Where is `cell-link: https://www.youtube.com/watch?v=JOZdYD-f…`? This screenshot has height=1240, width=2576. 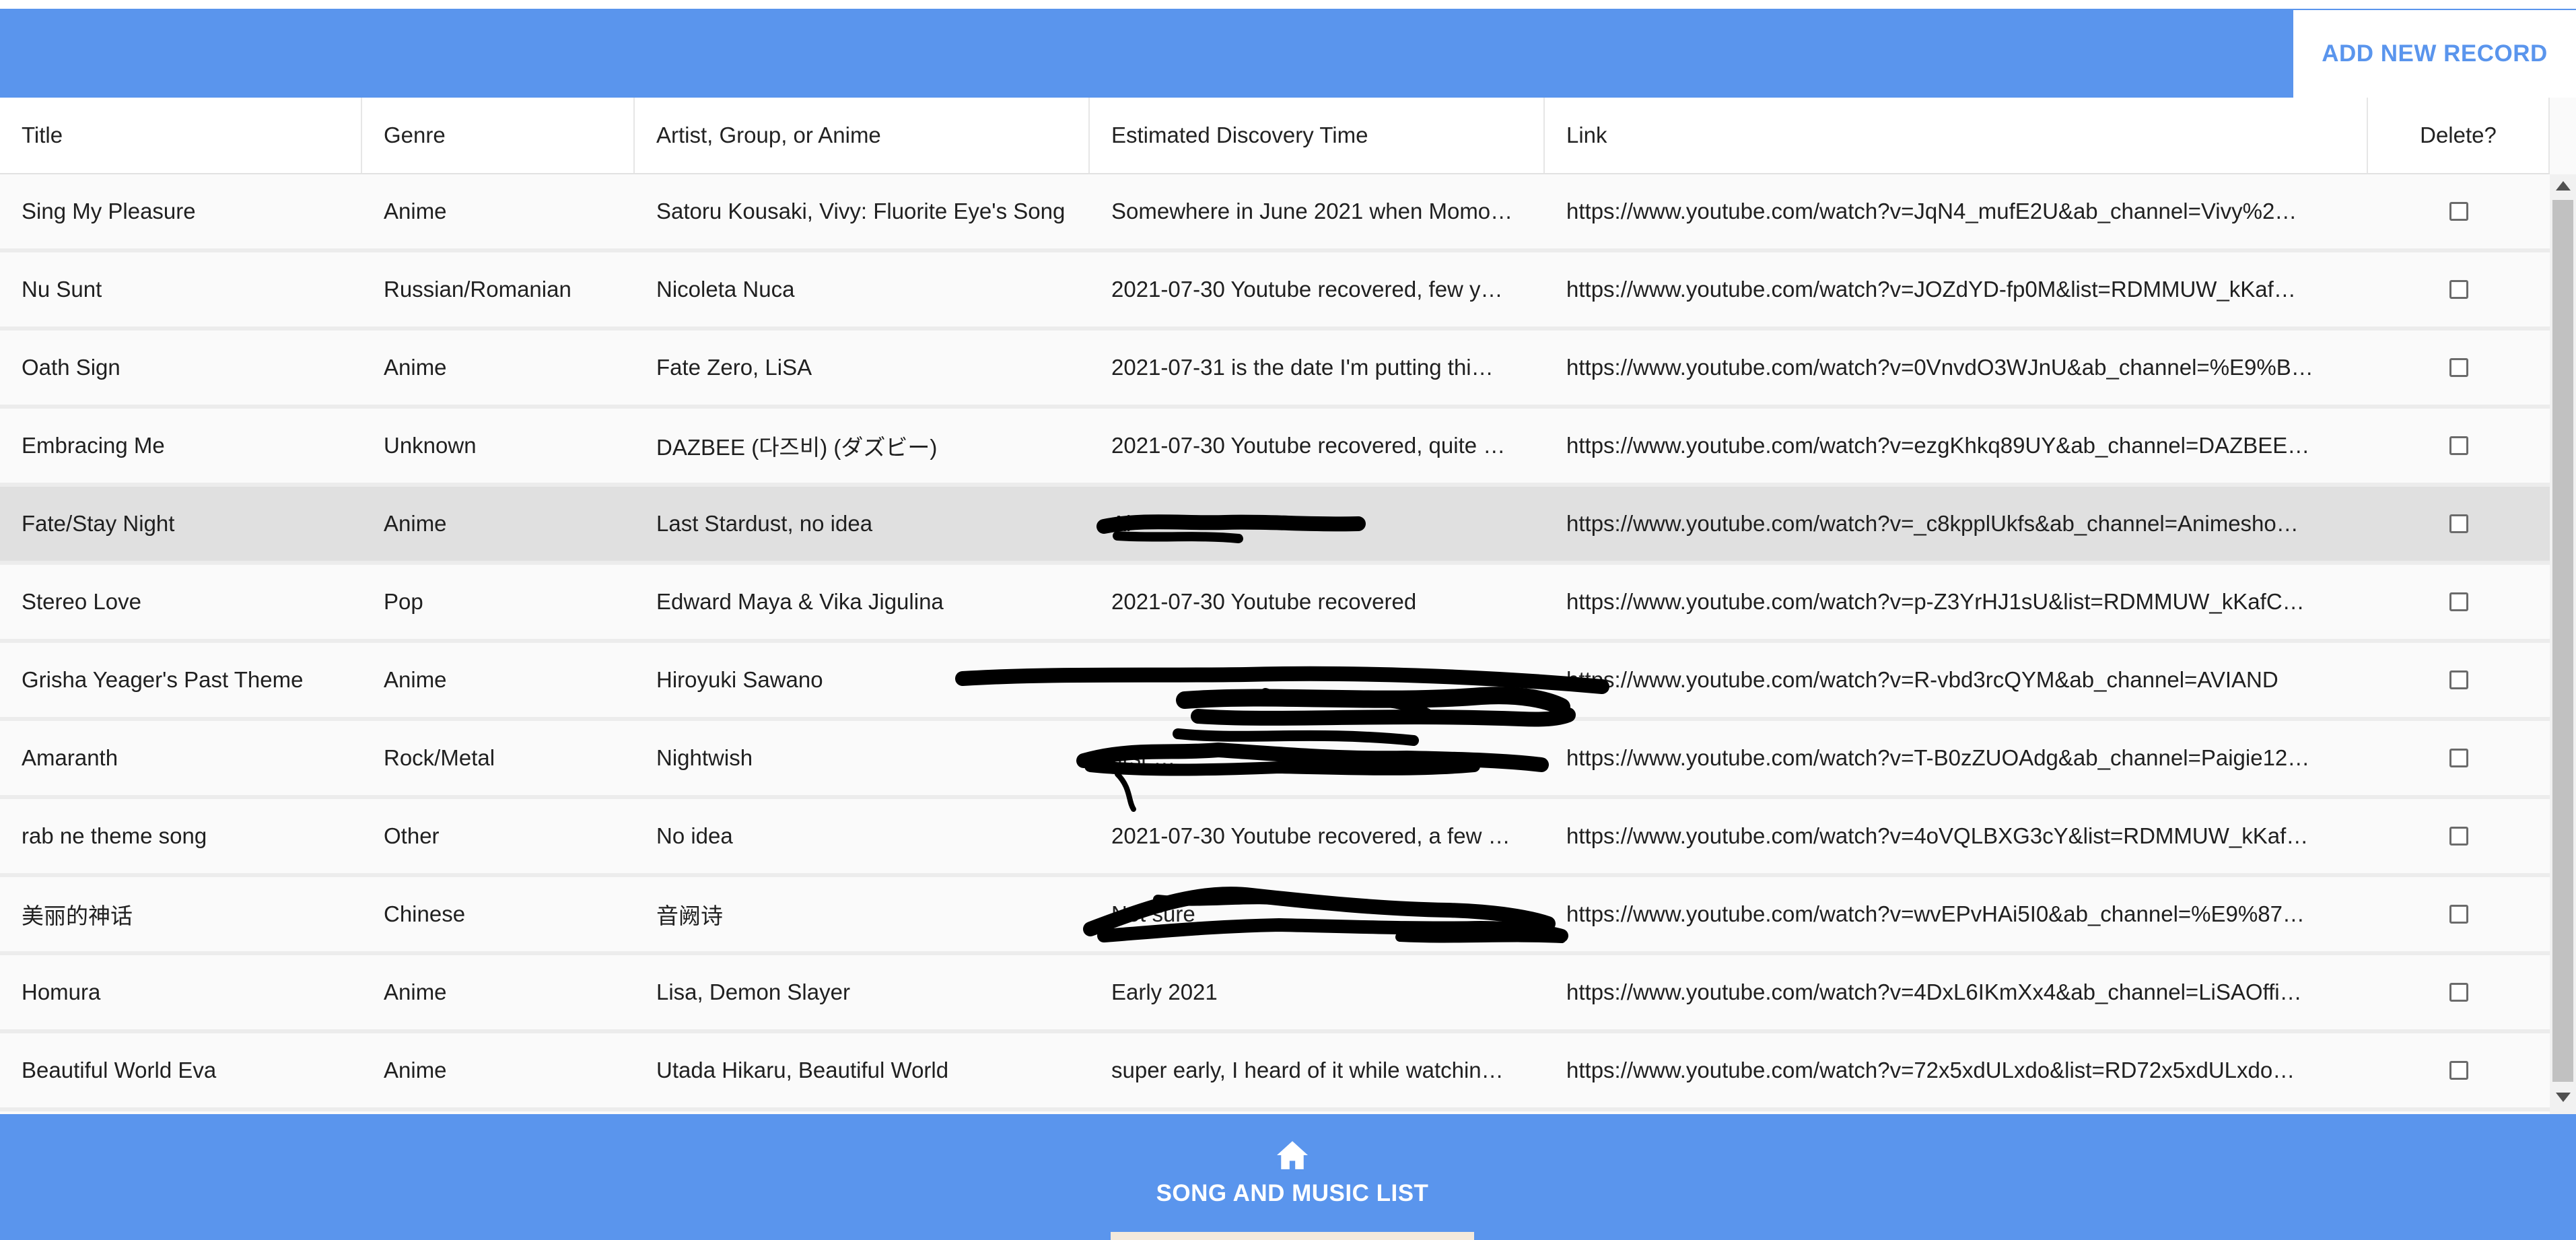 cell-link: https://www.youtube.com/watch?v=JOZdYD-f… is located at coordinates (1956, 289).